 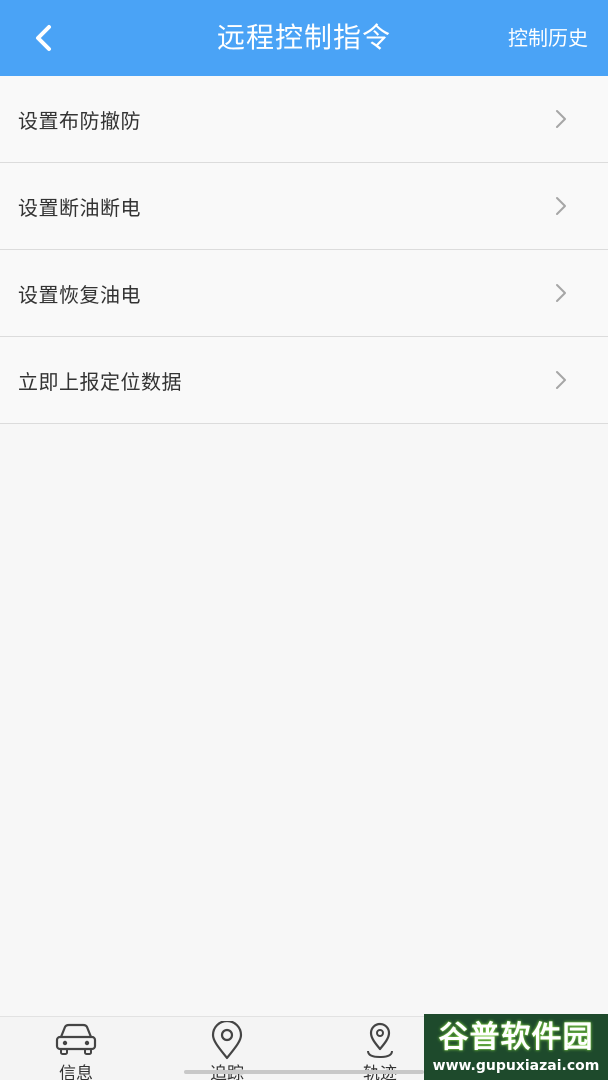 What do you see at coordinates (100, 381) in the screenshot?
I see `menu-item-label: 立即上报定位数据` at bounding box center [100, 381].